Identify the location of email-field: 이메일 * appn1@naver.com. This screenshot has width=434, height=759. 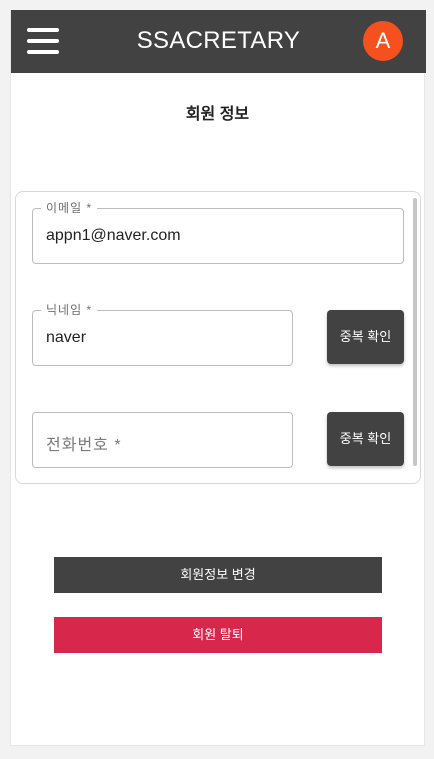
(218, 232).